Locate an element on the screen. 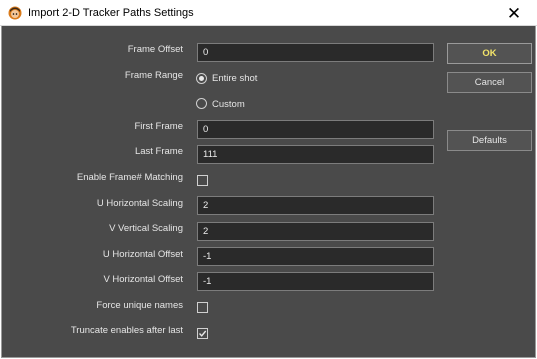 This screenshot has height=359, width=537. u-horizontal-offset-field: -1 is located at coordinates (315, 256).